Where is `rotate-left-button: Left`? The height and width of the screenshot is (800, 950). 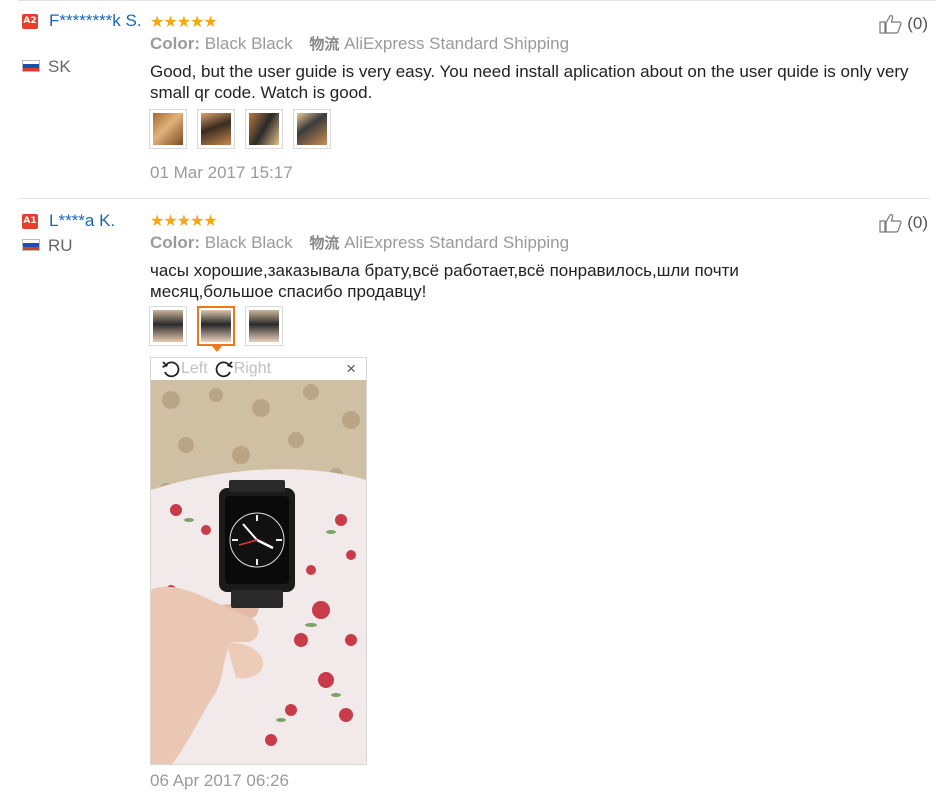
rotate-left-button: Left is located at coordinates (184, 369).